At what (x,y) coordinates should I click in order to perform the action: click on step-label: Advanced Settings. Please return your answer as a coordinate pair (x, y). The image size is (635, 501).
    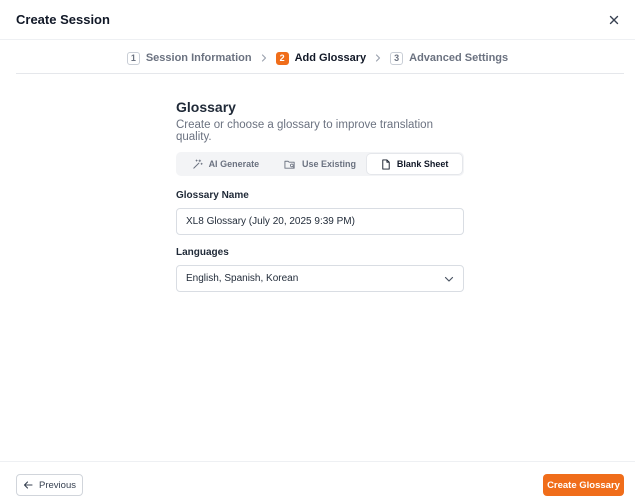
    Looking at the image, I should click on (459, 58).